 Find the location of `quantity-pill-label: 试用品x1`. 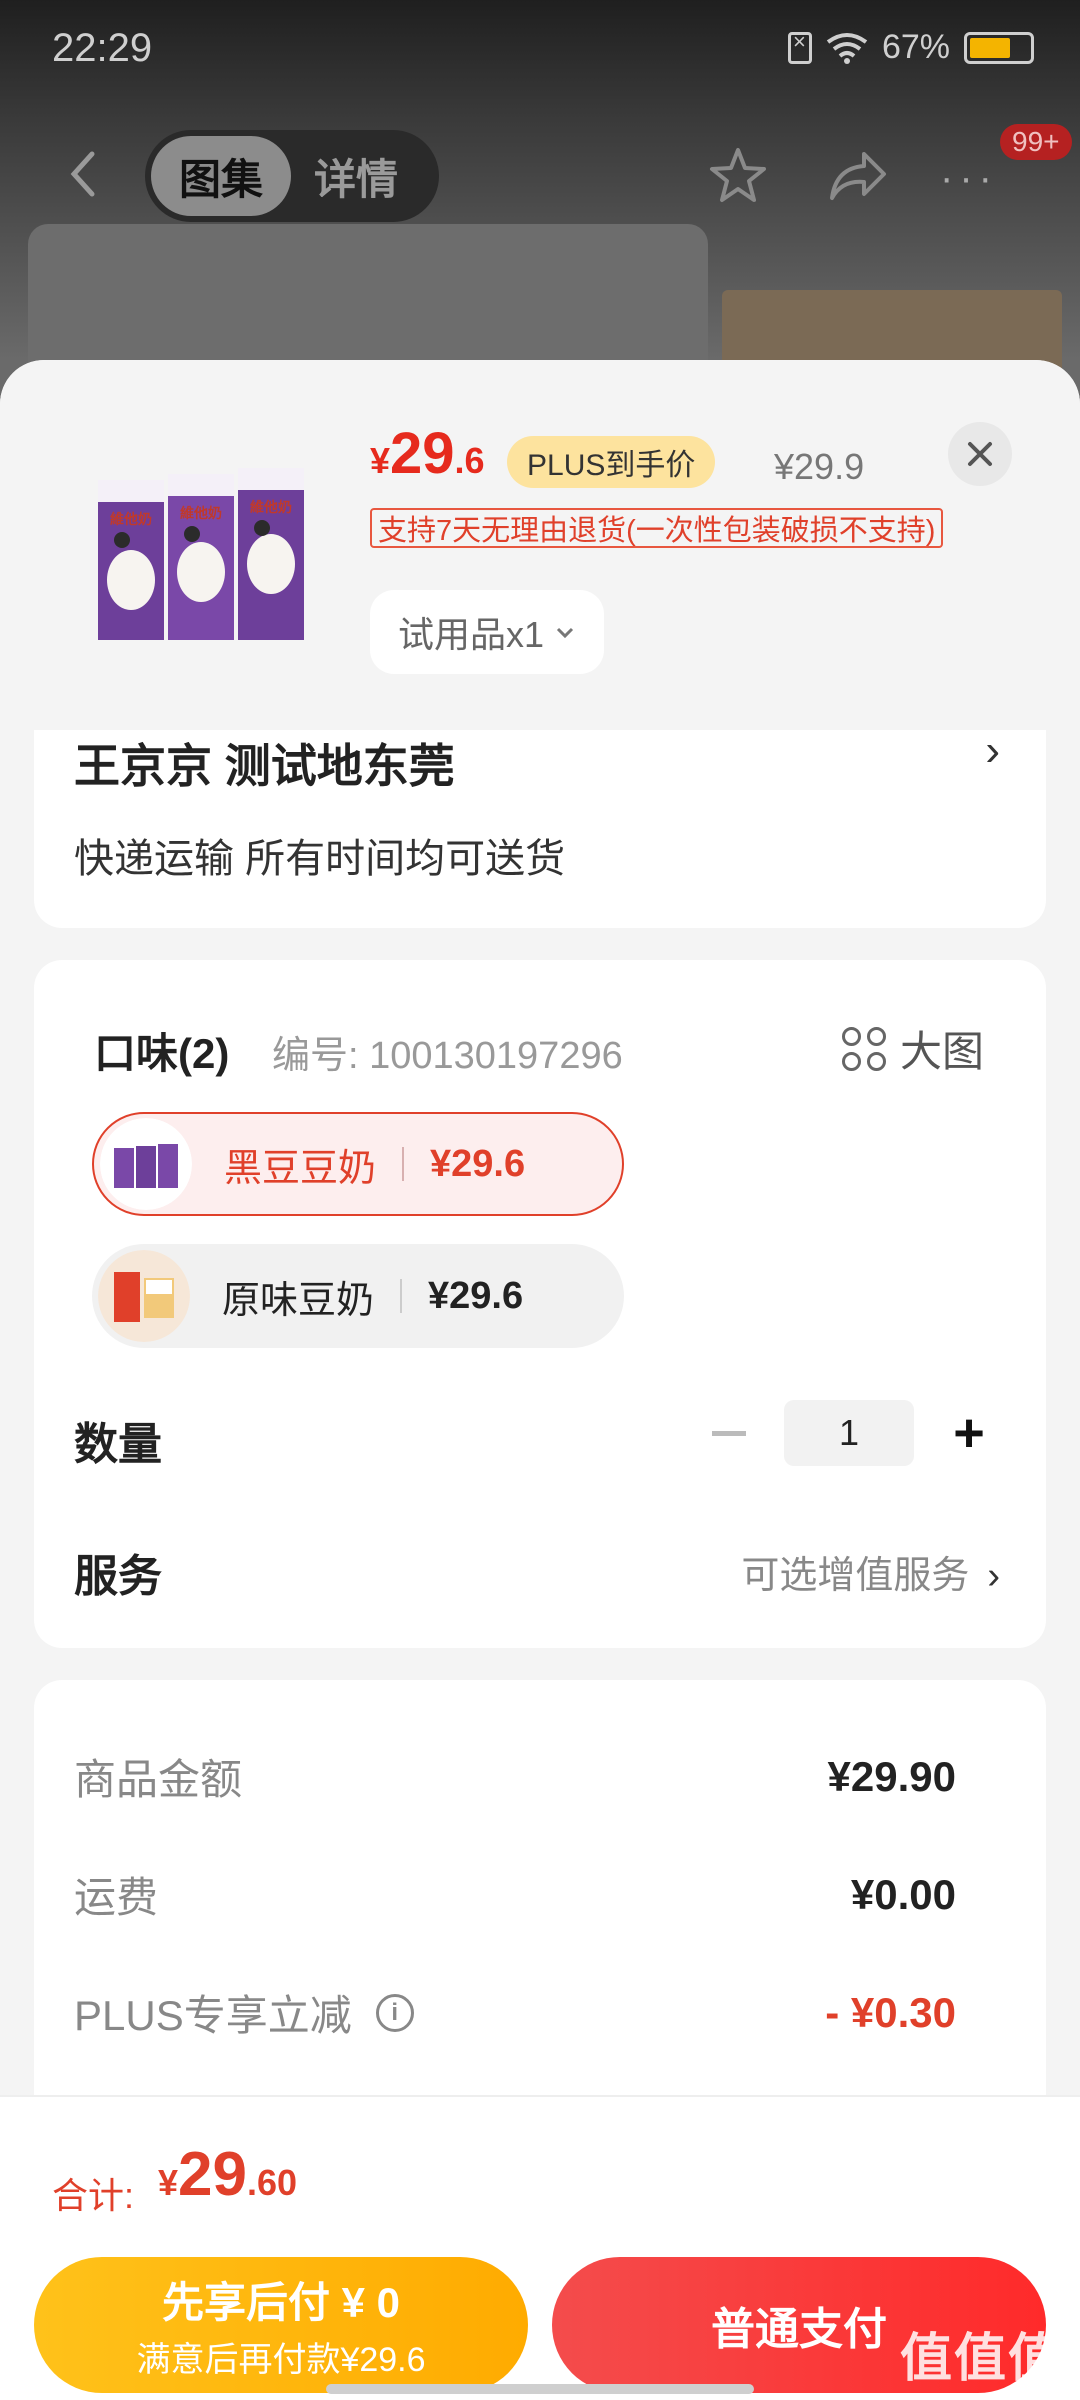

quantity-pill-label: 试用品x1 is located at coordinates (471, 634).